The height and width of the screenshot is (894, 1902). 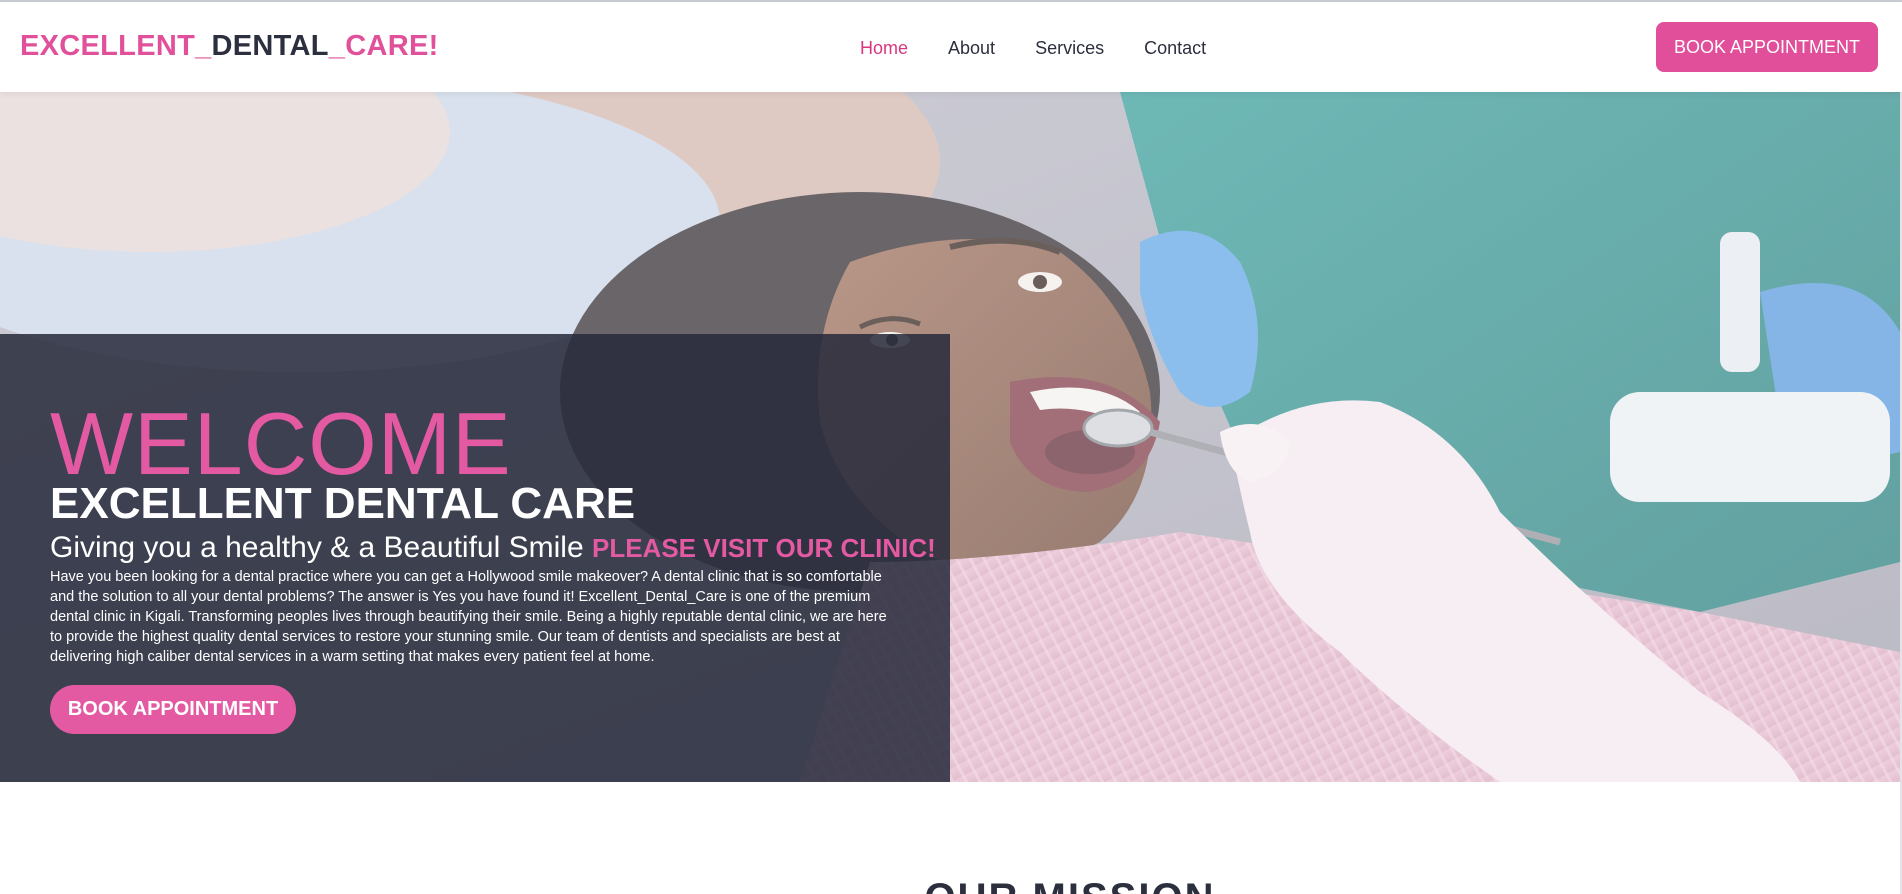 What do you see at coordinates (884, 48) in the screenshot?
I see `nav-link-home: Home` at bounding box center [884, 48].